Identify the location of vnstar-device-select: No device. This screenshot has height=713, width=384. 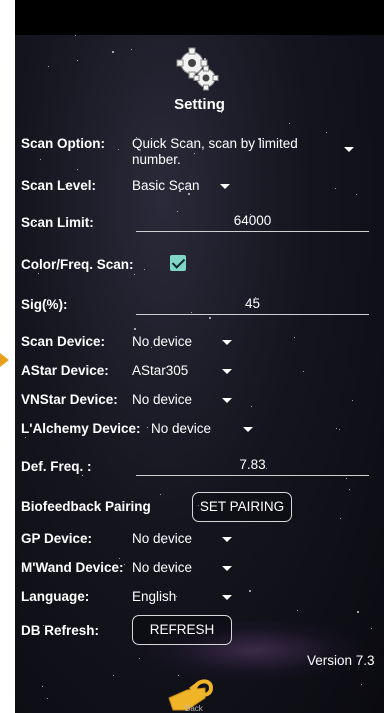
(162, 399).